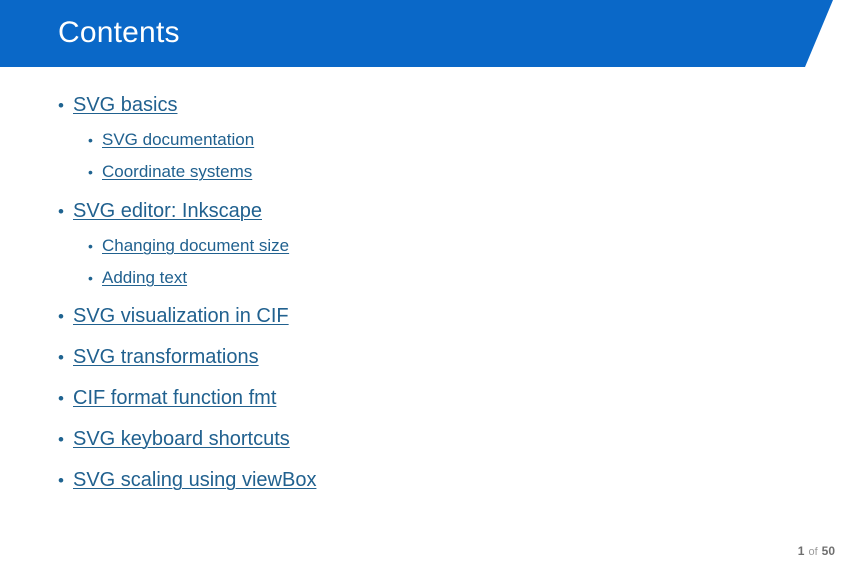 This screenshot has width=850, height=567. I want to click on toc-item-level-1: • CIF format function fmt, so click(167, 398).